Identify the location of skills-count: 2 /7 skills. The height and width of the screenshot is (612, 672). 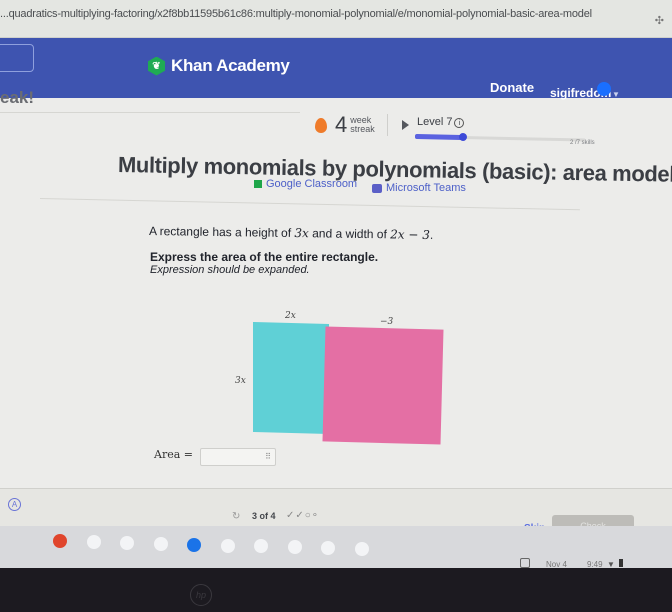
(582, 143).